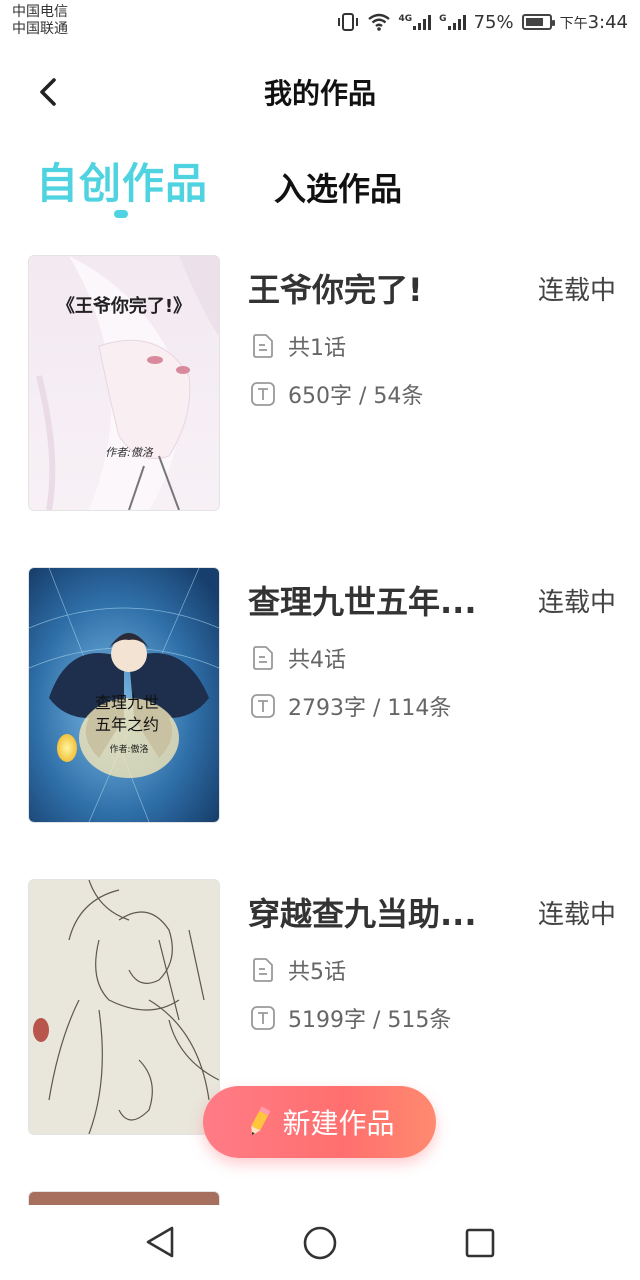 The image size is (640, 1280). What do you see at coordinates (493, 22) in the screenshot?
I see `battery-percent: 75%` at bounding box center [493, 22].